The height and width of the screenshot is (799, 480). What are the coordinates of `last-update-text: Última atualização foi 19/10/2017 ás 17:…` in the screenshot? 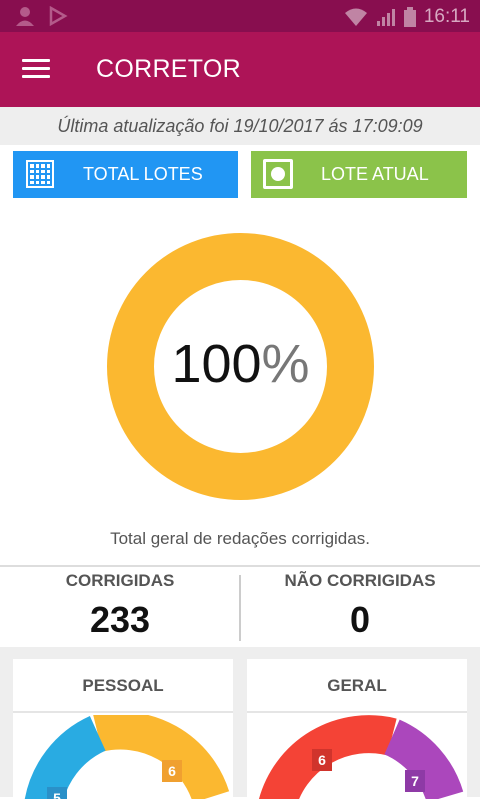 It's located at (240, 126).